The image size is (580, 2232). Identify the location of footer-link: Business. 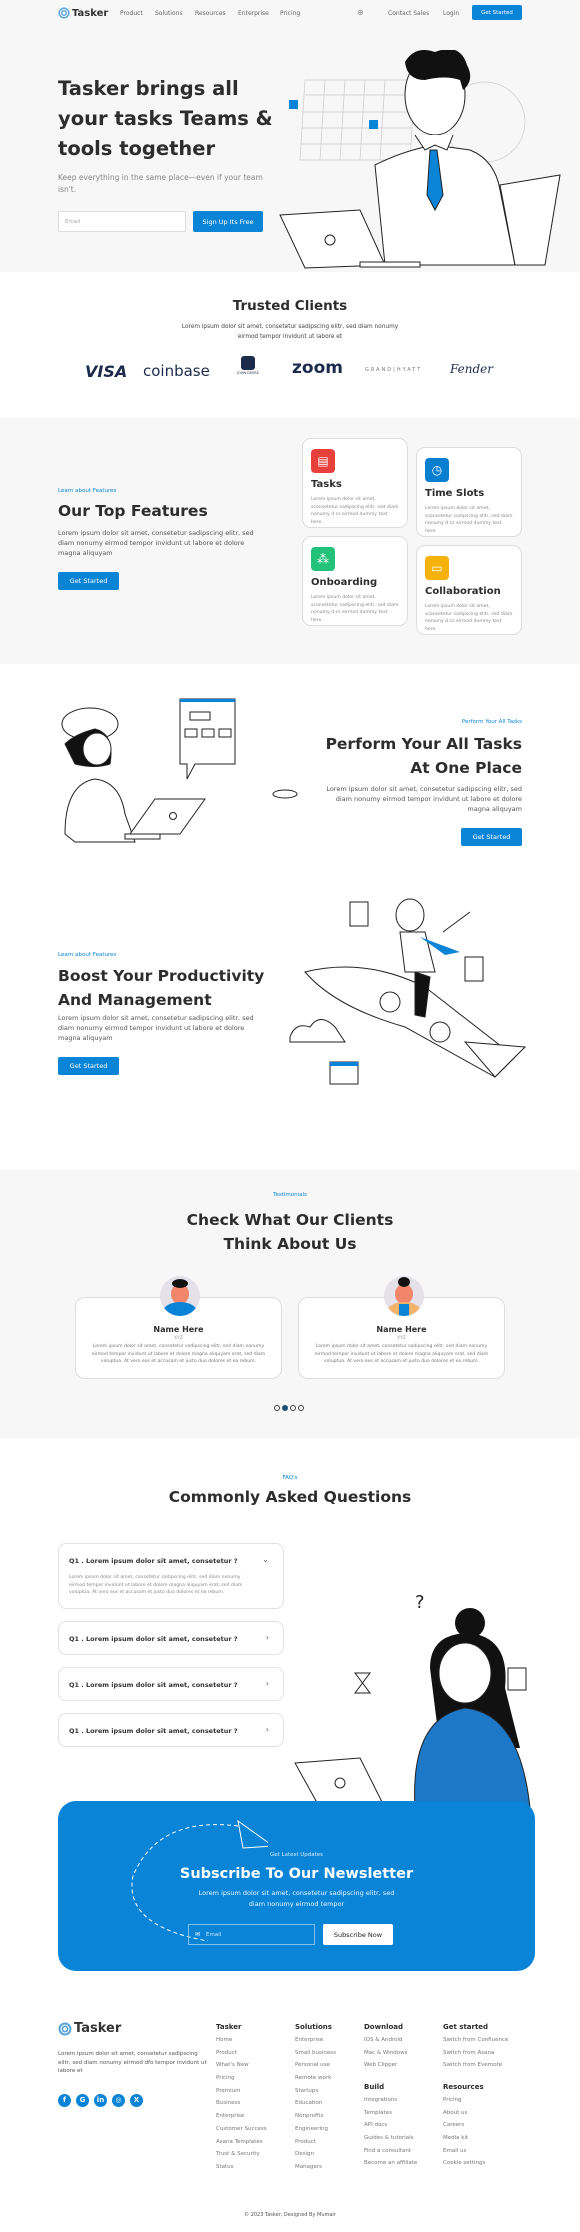
(241, 2106).